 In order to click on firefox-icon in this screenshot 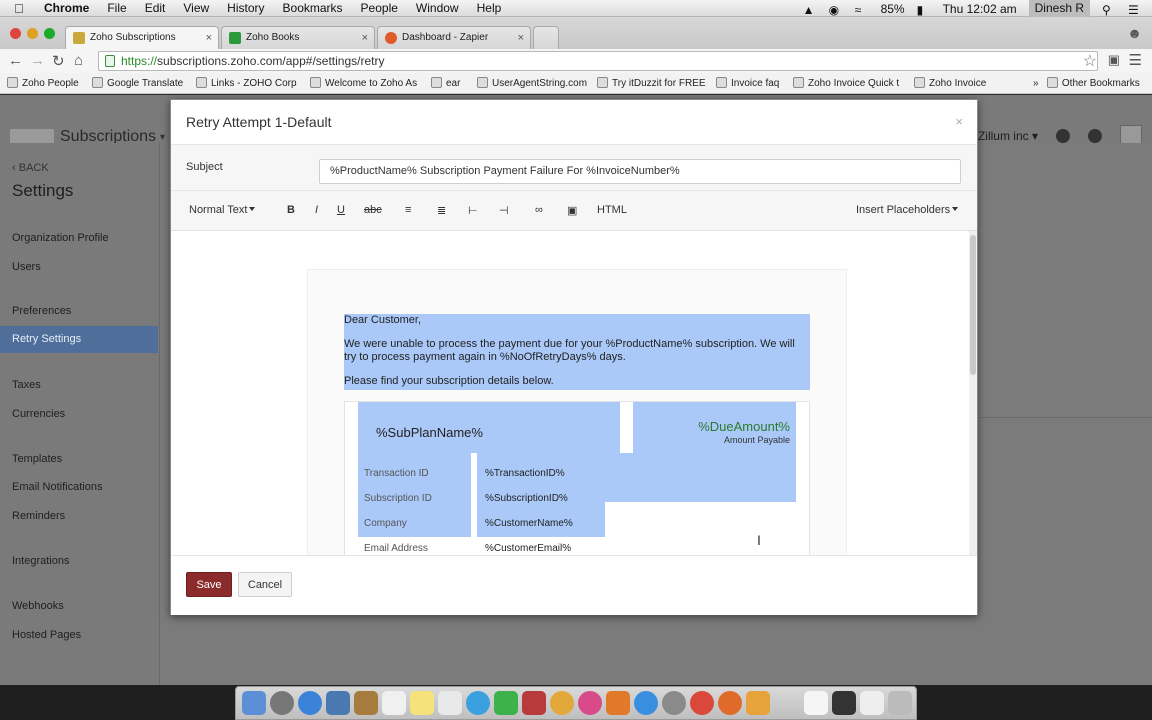, I will do `click(730, 703)`.